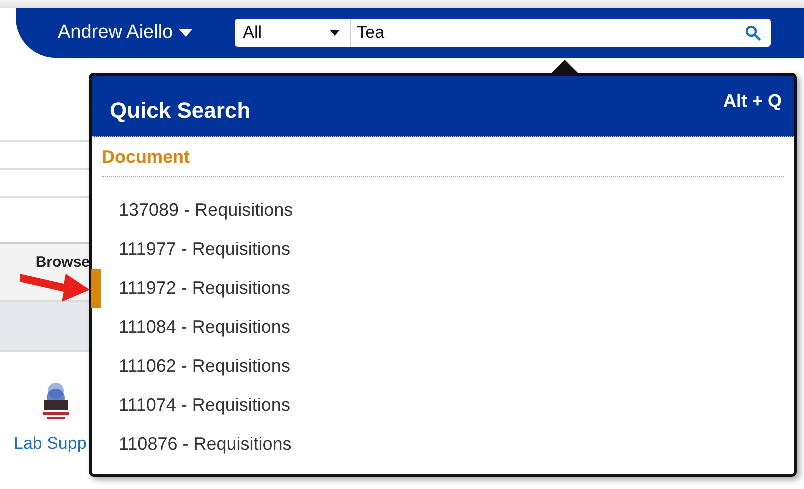 The height and width of the screenshot is (489, 804). I want to click on search-result: 111977 - Requisitions, so click(442, 249).